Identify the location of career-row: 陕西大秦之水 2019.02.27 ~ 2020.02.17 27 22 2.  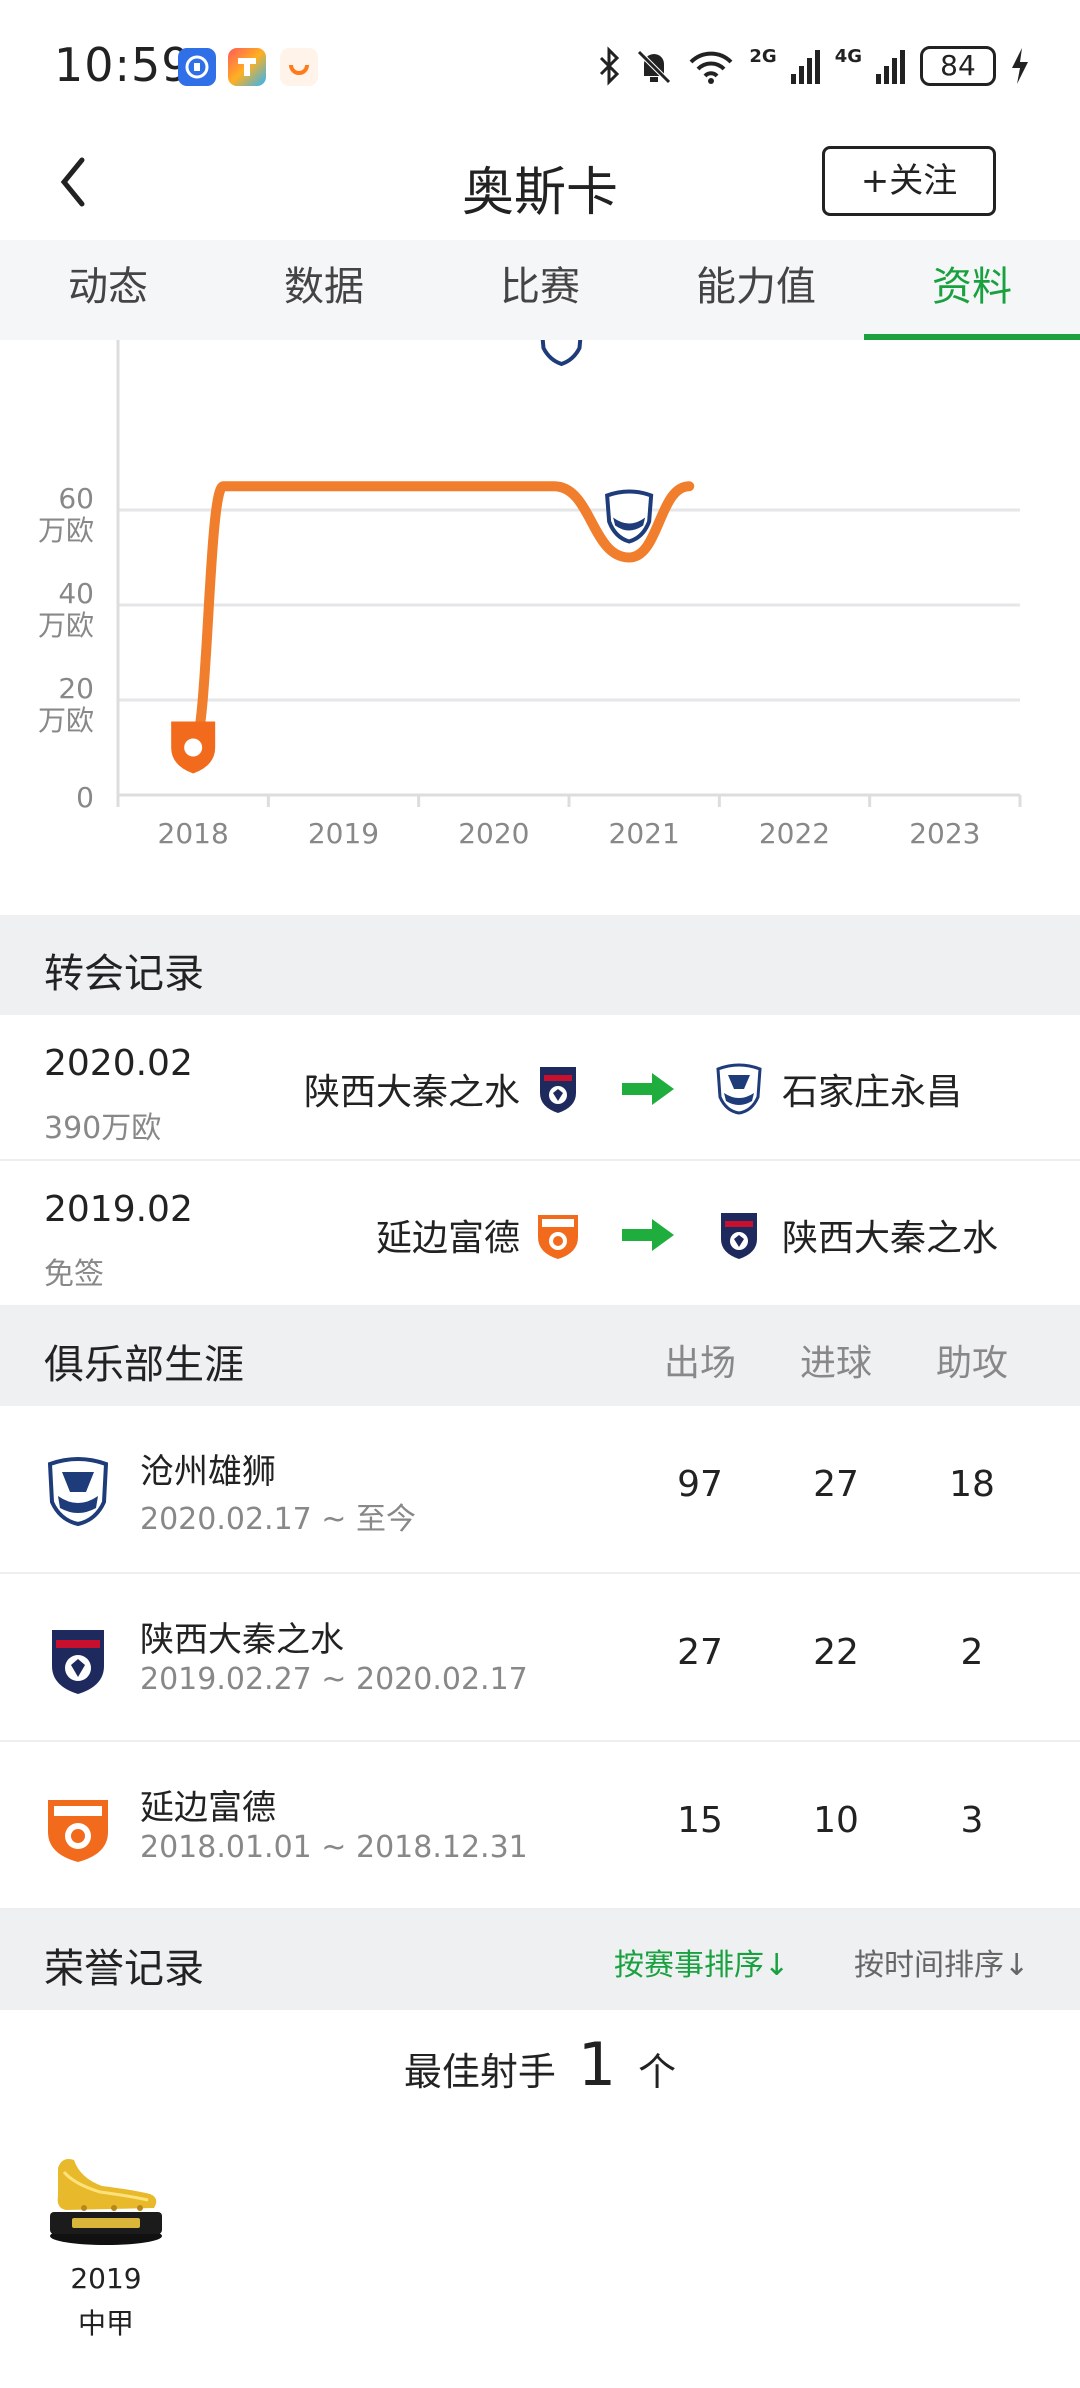
(540, 1658).